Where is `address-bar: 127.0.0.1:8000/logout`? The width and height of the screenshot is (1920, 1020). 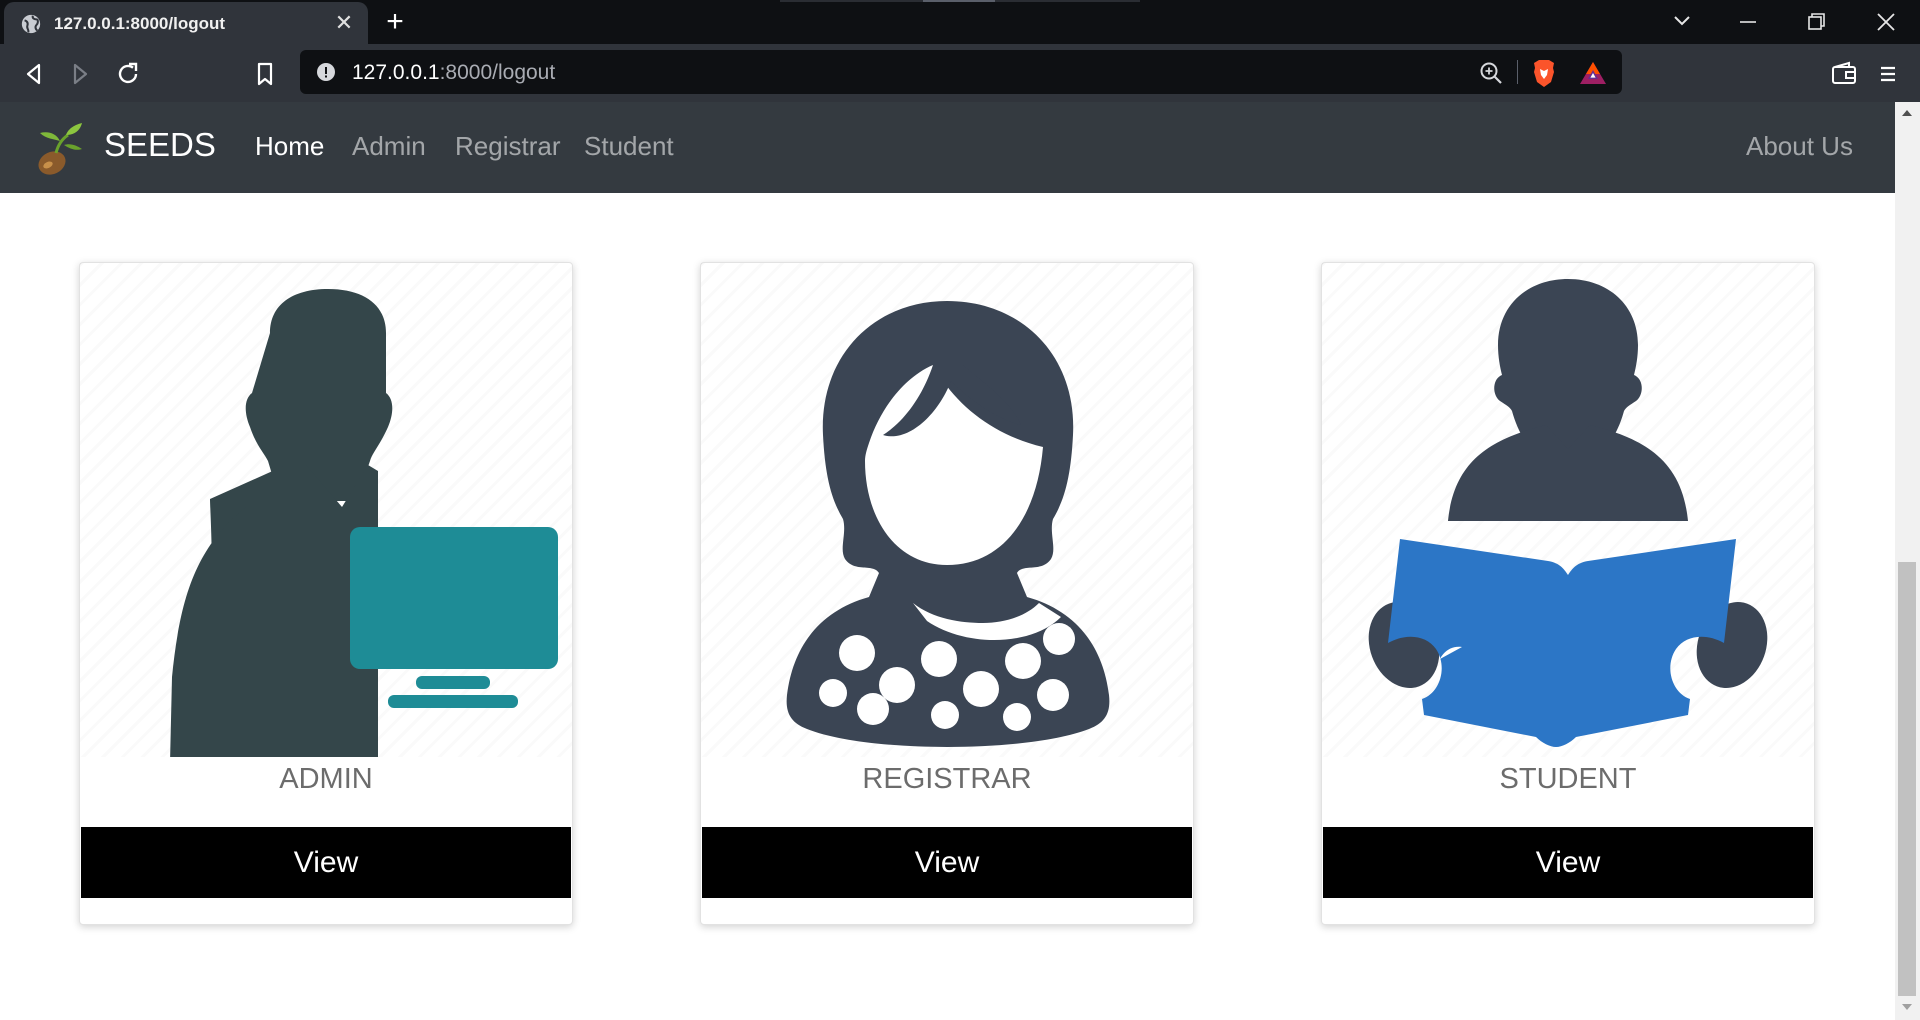 address-bar: 127.0.0.1:8000/logout is located at coordinates (961, 72).